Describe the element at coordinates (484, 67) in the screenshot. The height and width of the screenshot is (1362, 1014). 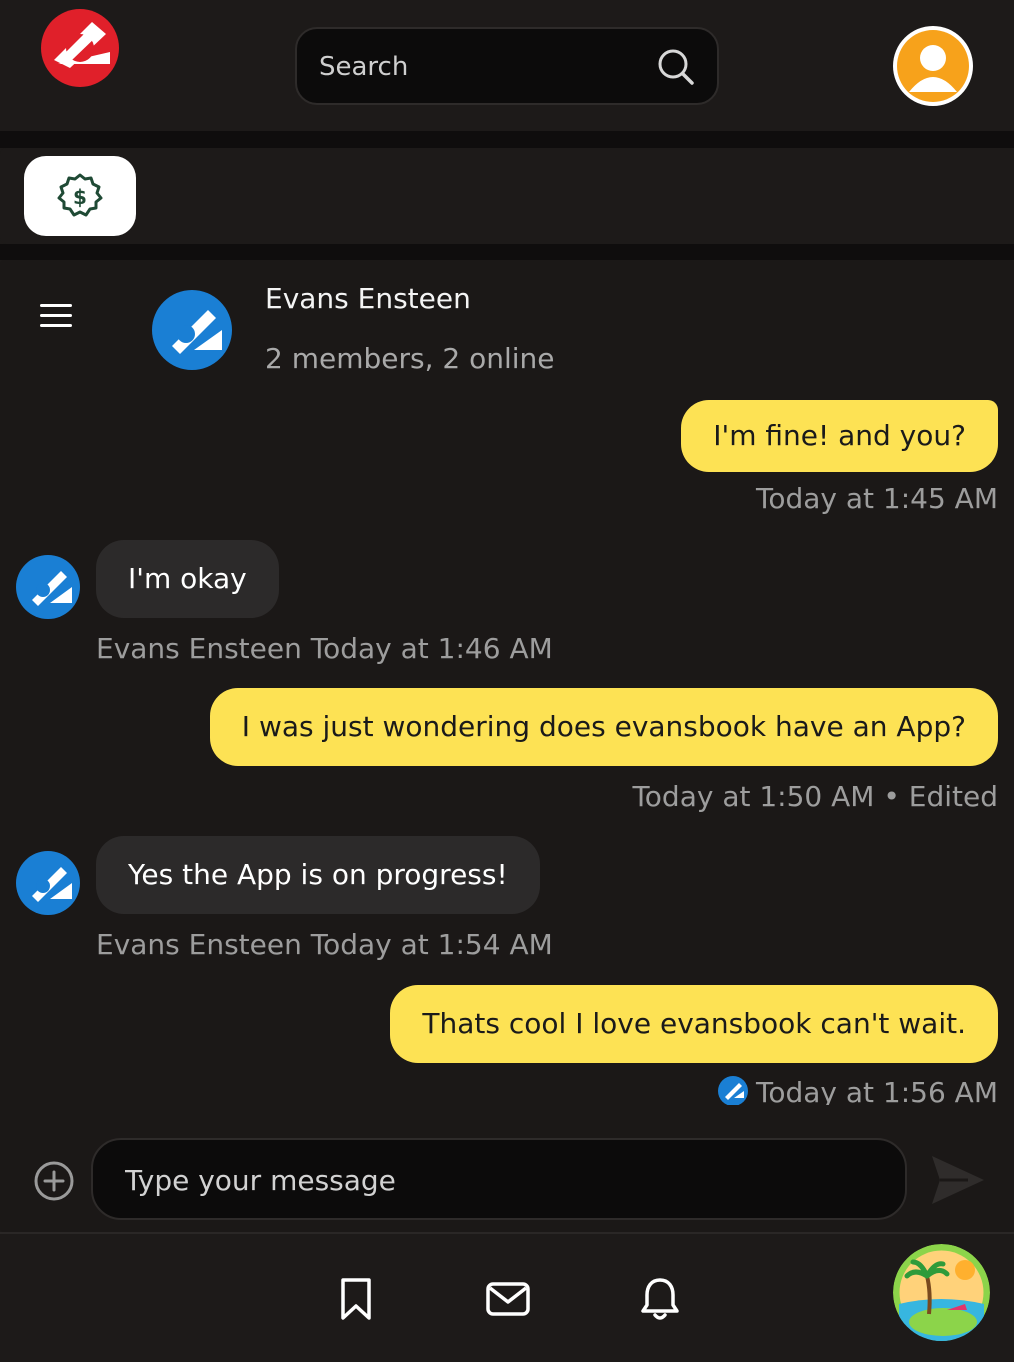
I see `search-input` at that location.